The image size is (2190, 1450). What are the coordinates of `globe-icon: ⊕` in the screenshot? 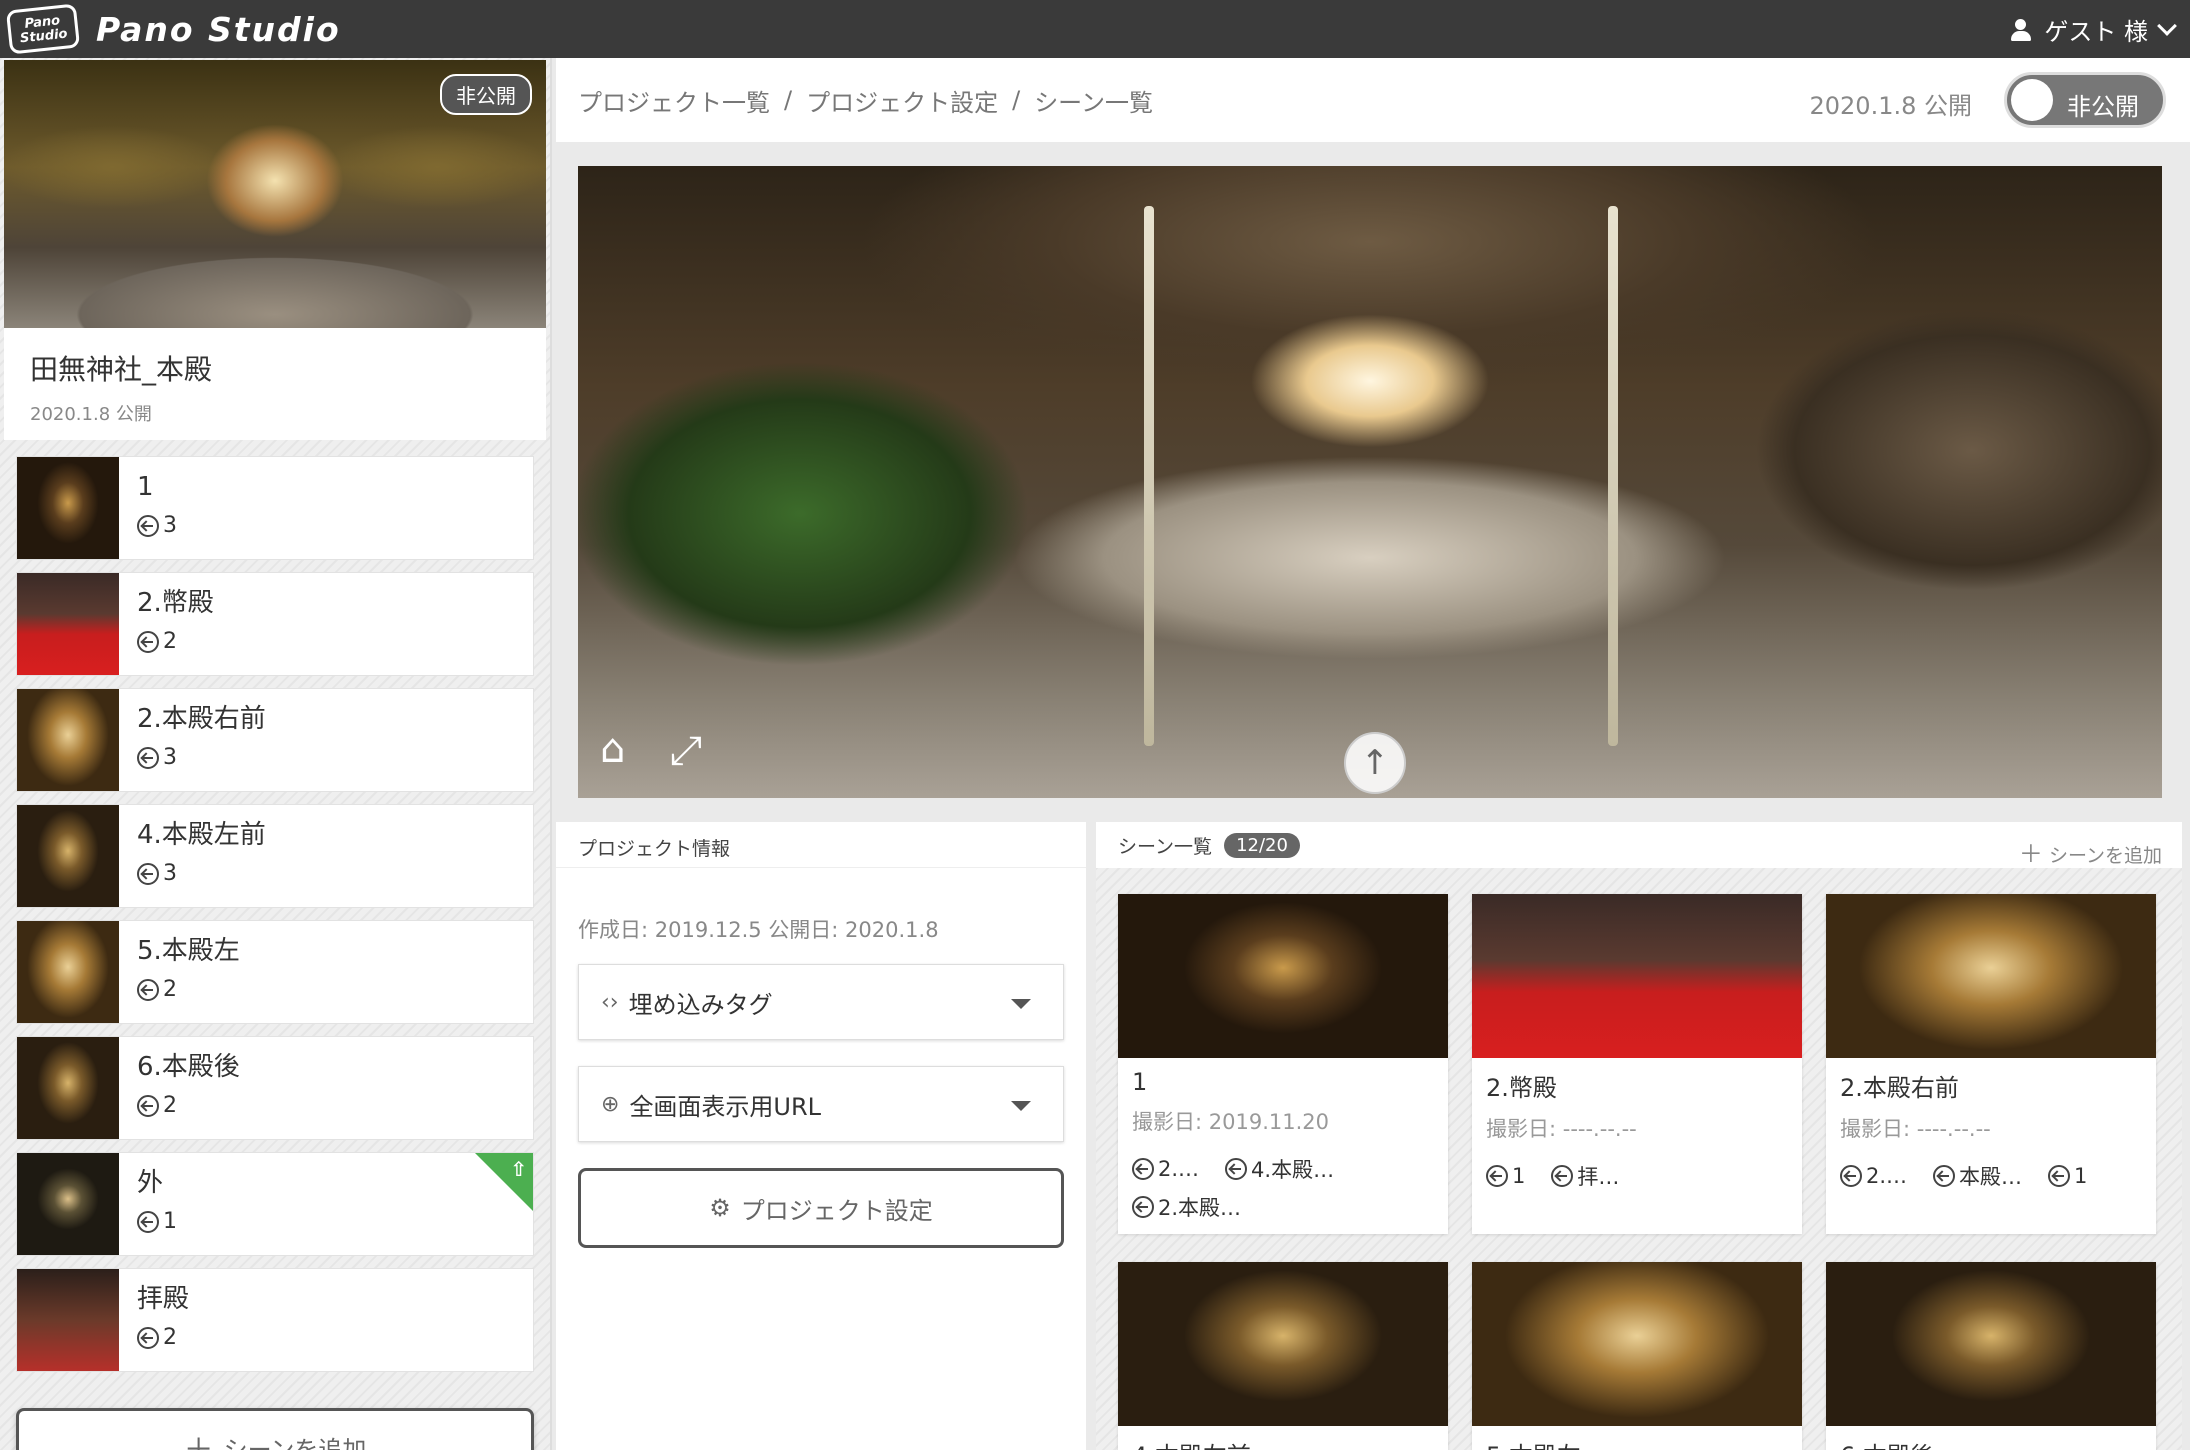 It's located at (610, 1104).